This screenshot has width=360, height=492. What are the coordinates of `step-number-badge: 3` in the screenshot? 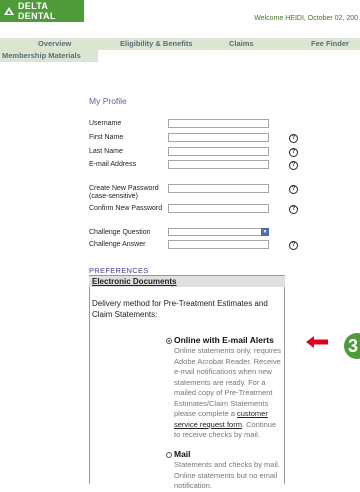 It's located at (352, 346).